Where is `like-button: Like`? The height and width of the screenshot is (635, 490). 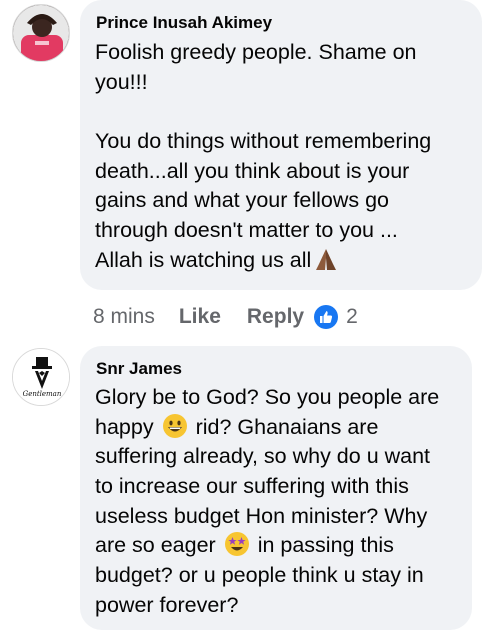 like-button: Like is located at coordinates (200, 317).